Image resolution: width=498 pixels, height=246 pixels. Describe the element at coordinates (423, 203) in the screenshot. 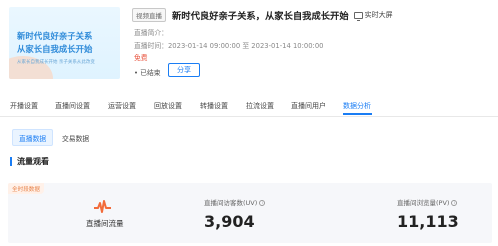

I see `pv-label-text: 直播间浏览量(PV)` at that location.